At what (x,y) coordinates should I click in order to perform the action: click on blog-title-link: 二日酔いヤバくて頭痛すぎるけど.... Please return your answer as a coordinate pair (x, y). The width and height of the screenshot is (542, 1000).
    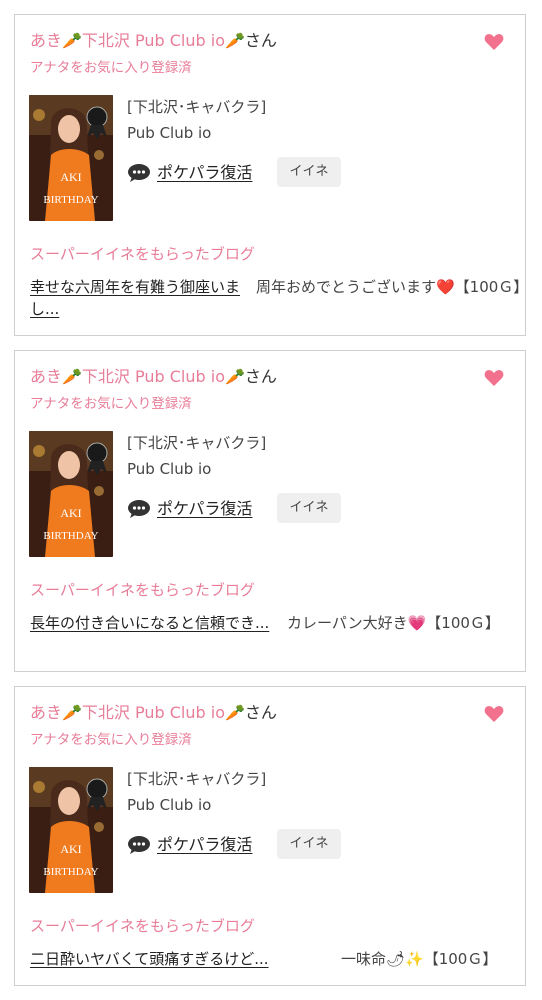
    Looking at the image, I should click on (175, 959).